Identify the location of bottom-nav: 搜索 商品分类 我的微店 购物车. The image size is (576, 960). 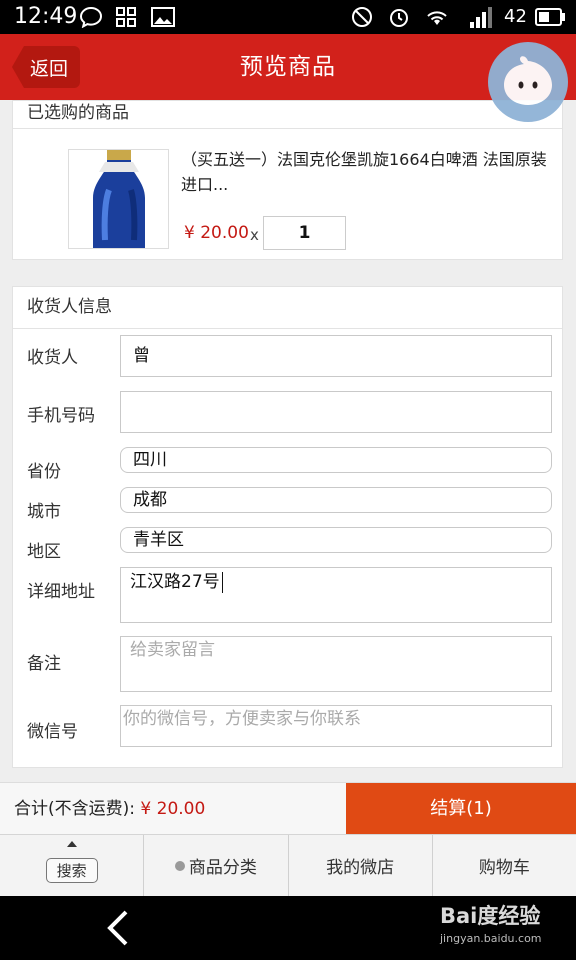
(288, 865).